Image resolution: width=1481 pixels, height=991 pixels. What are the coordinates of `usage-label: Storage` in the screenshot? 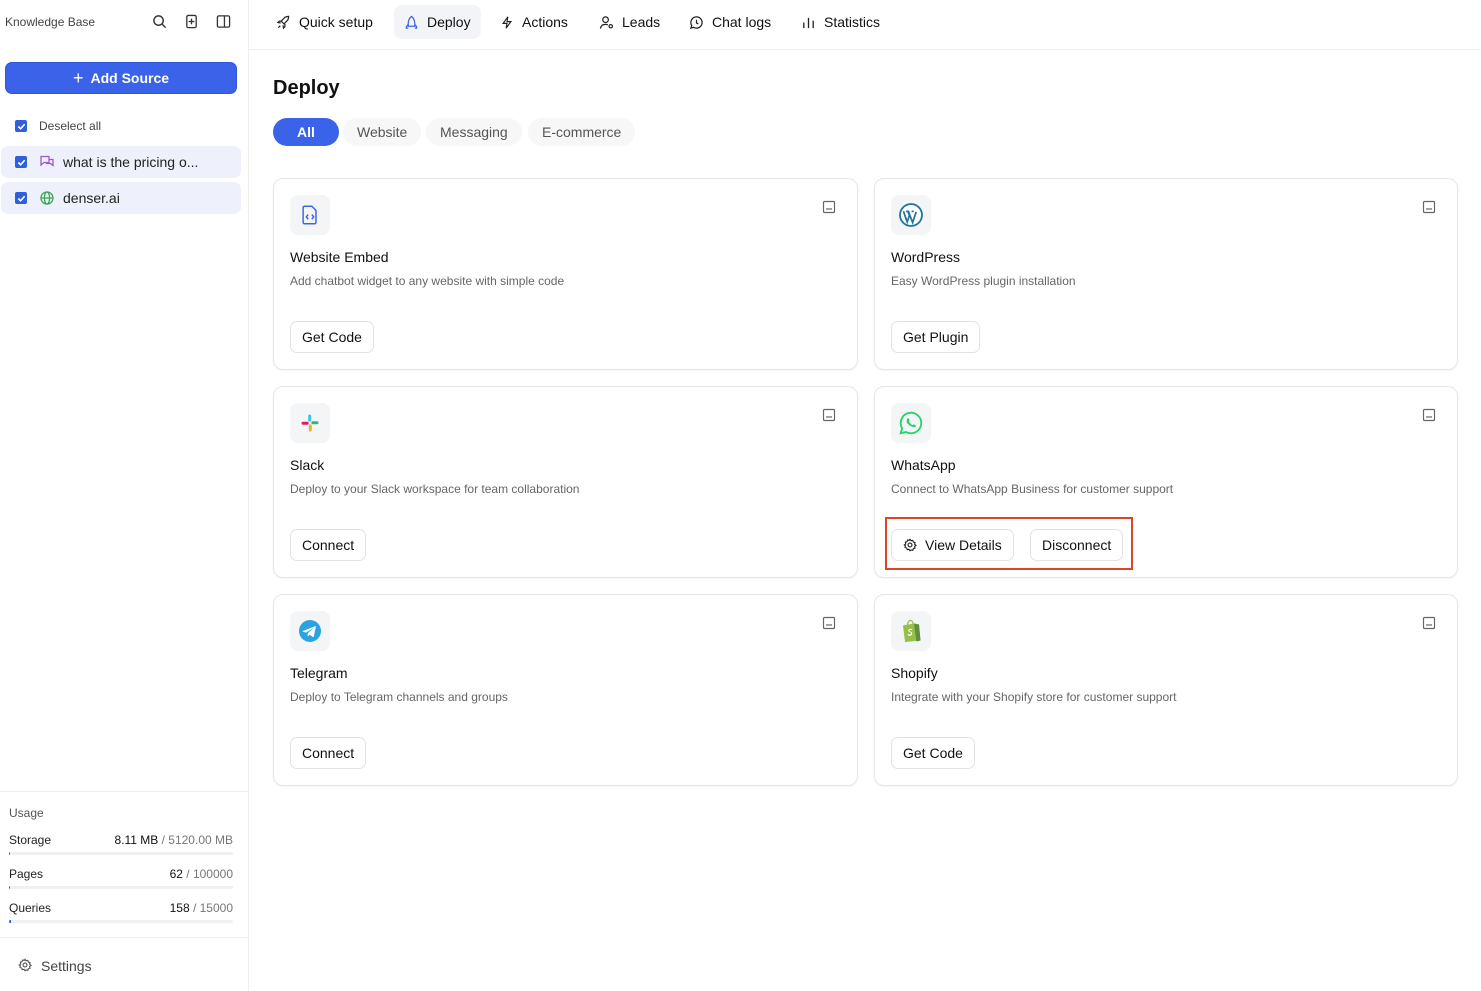 It's located at (30, 840).